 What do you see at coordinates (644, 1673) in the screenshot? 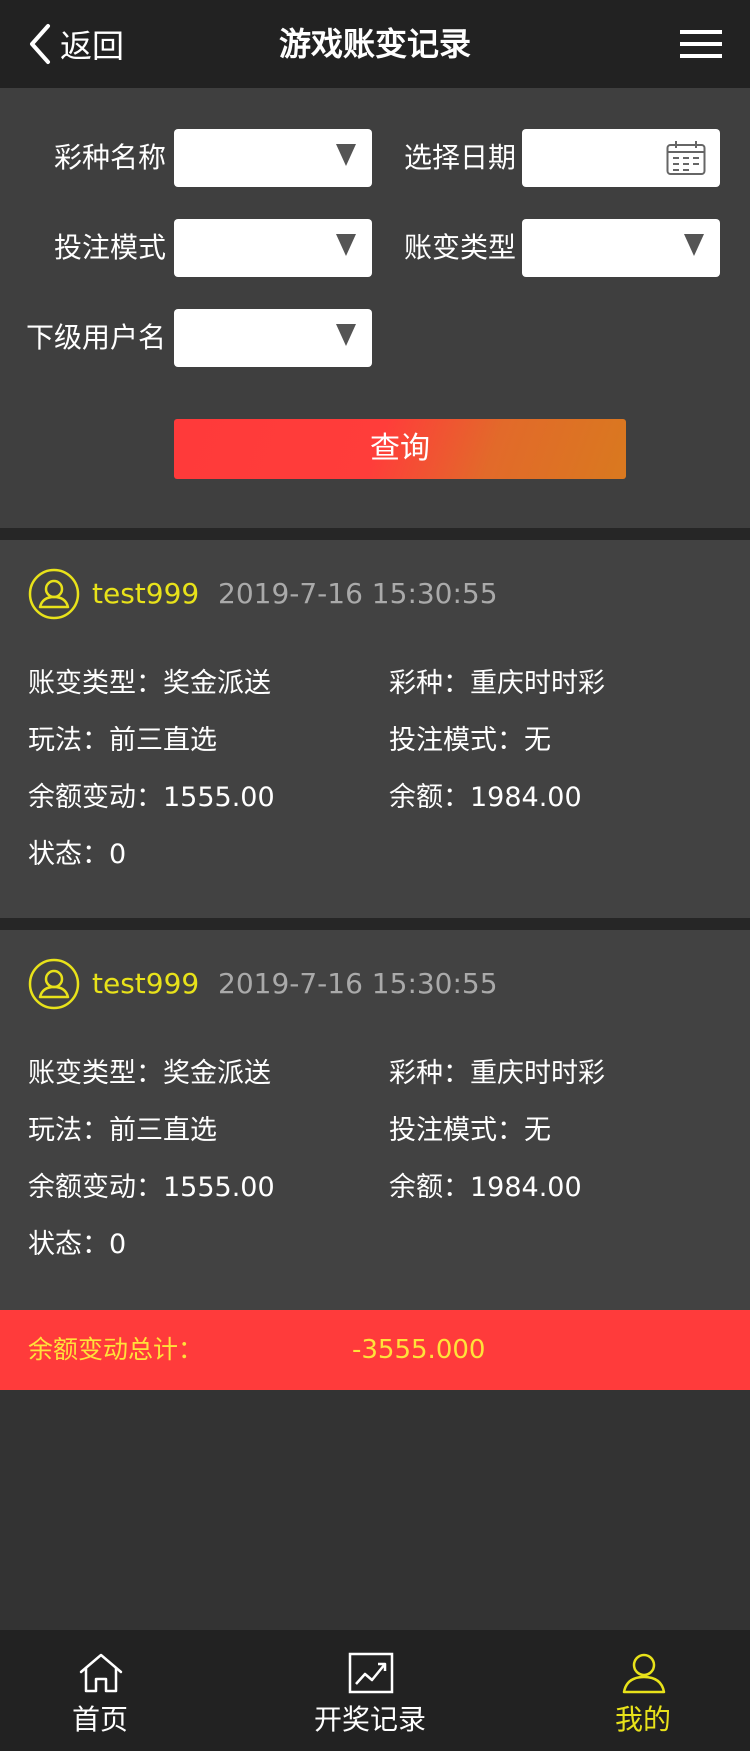
I see `user-icon` at bounding box center [644, 1673].